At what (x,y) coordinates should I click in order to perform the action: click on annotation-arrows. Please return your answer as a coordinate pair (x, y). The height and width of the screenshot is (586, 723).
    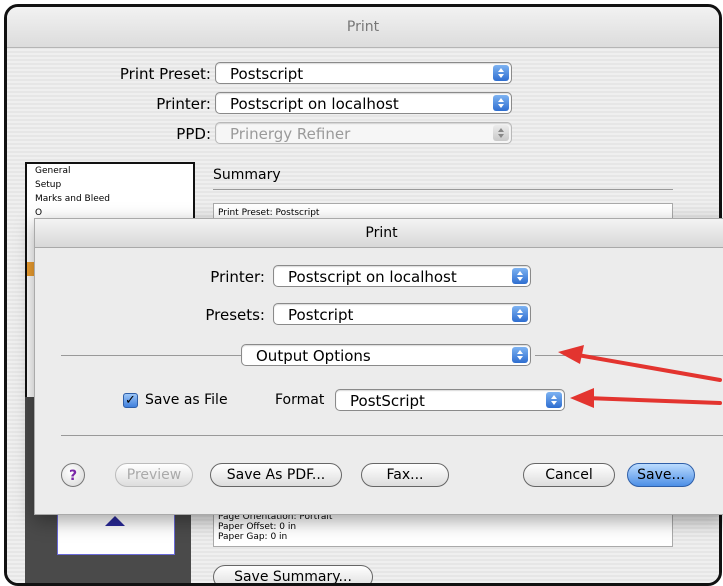
    Looking at the image, I should click on (640, 376).